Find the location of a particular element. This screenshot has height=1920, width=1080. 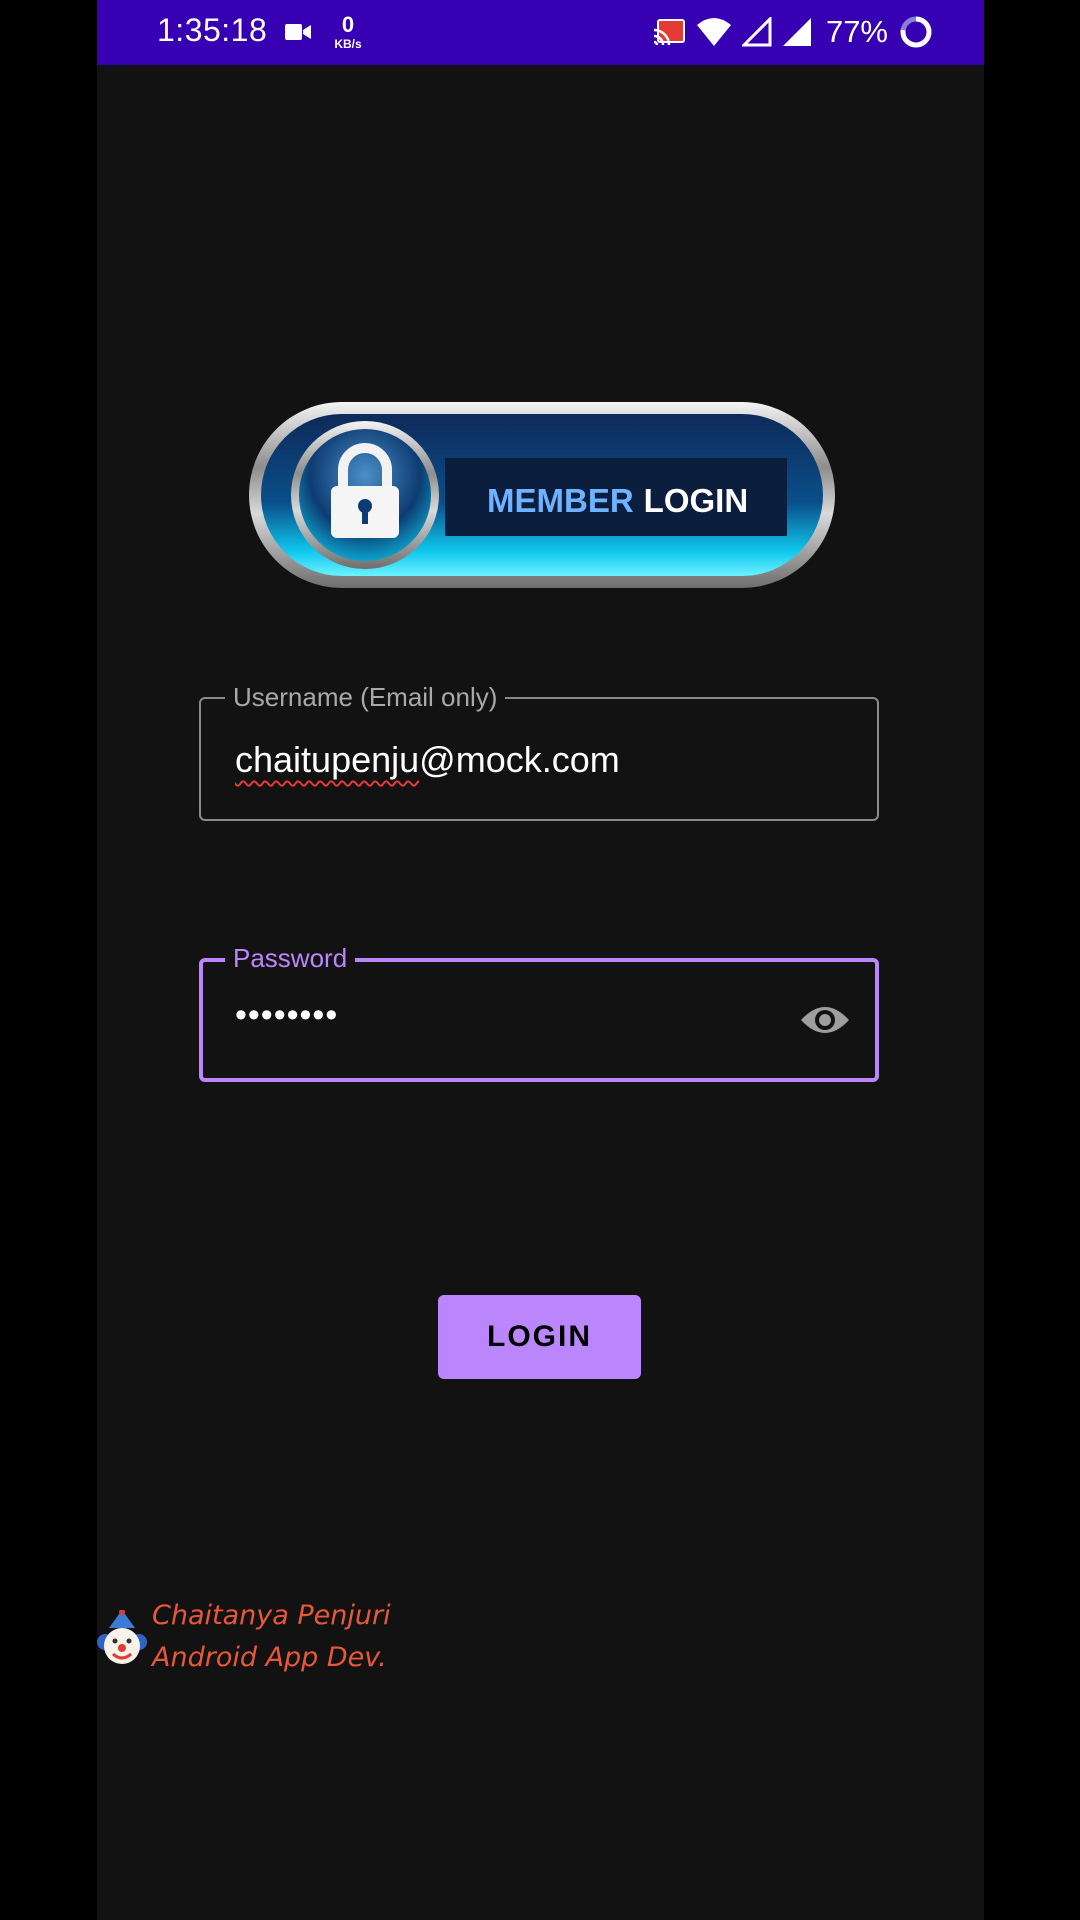

status-bar: 1:35:18 0 KB/s 77% is located at coordinates (540, 32).